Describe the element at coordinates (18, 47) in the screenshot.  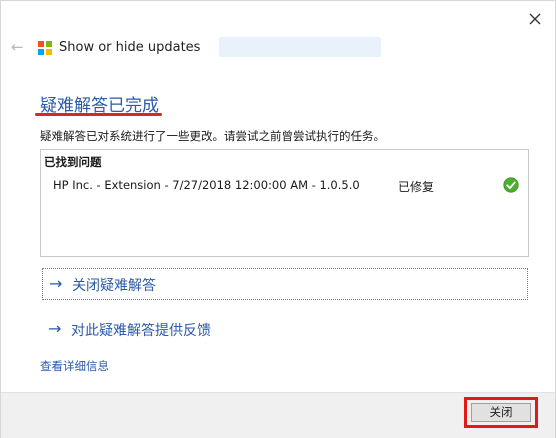
I see `back-arrow-icon: ←` at that location.